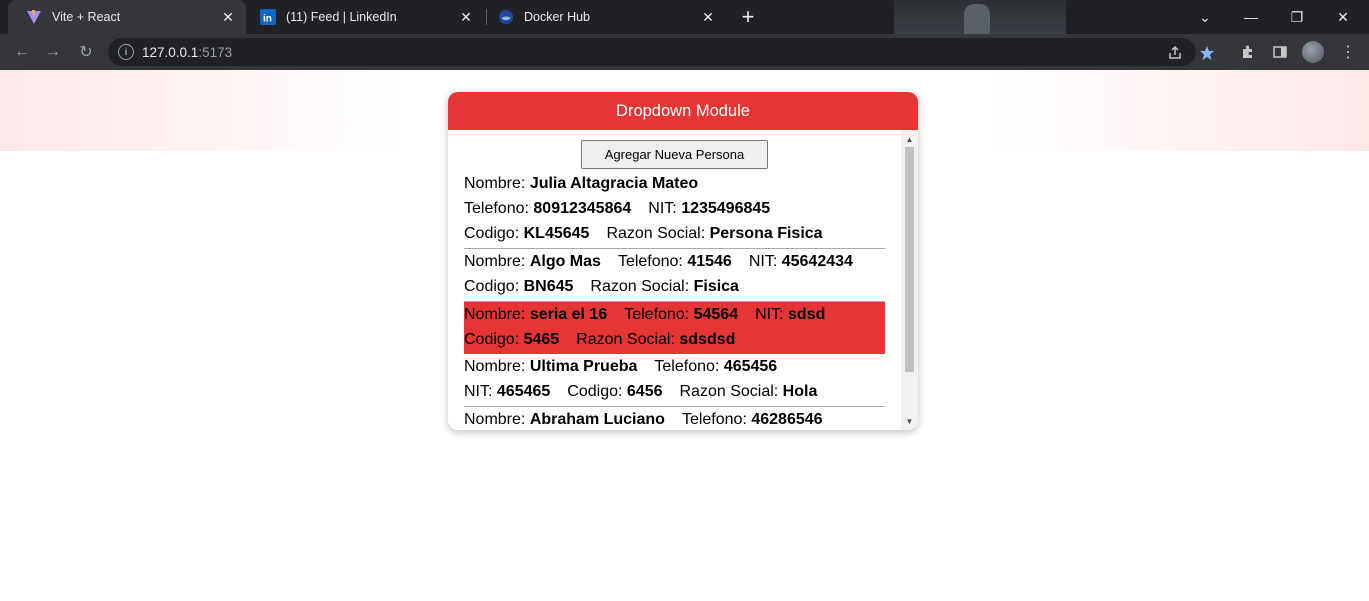  What do you see at coordinates (1248, 52) in the screenshot?
I see `extensions-icon` at bounding box center [1248, 52].